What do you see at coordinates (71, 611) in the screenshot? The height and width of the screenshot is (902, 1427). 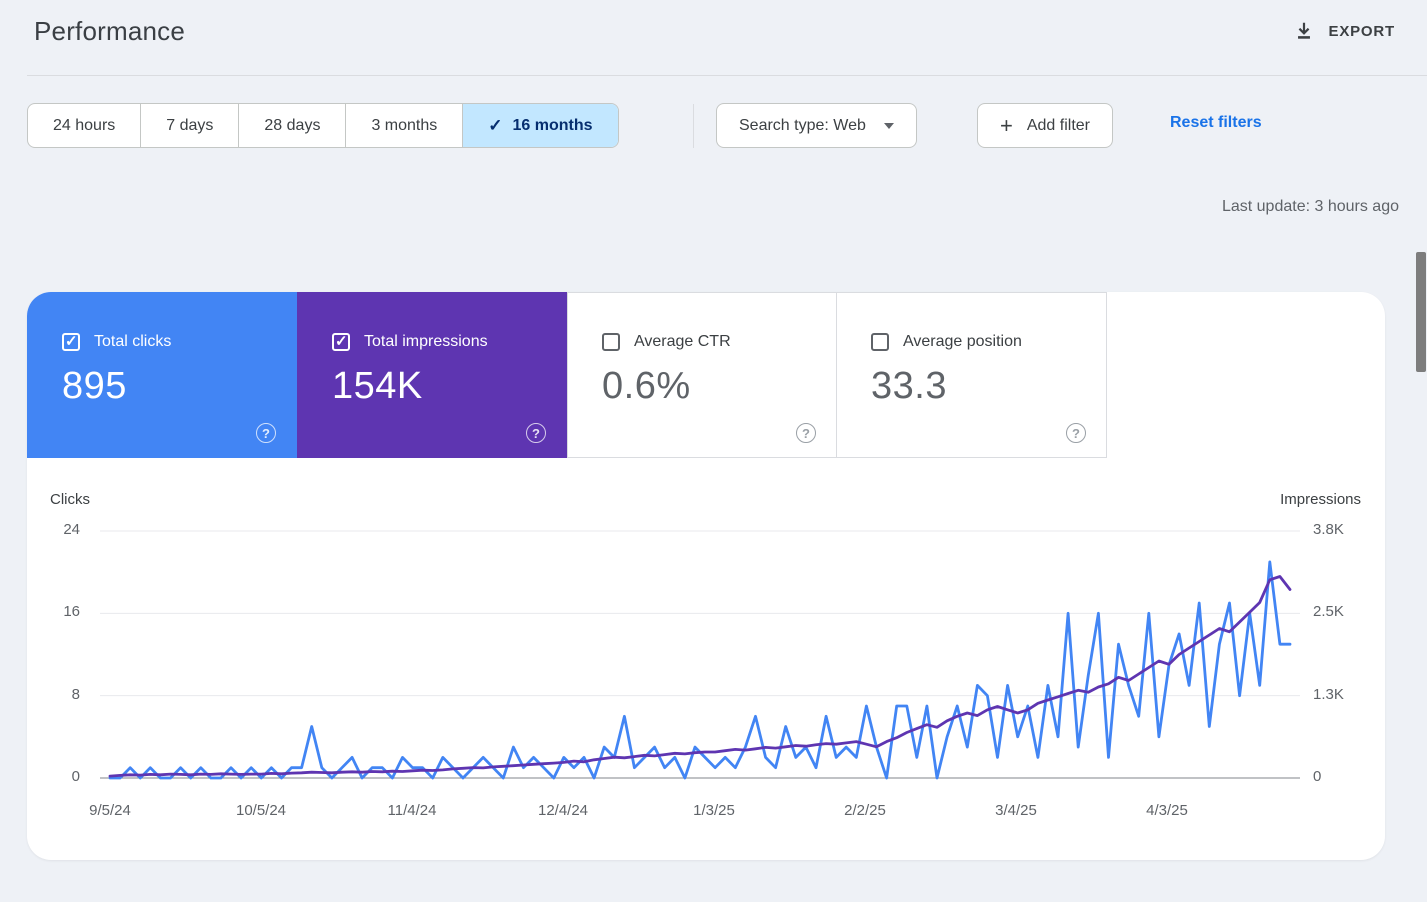 I see `left-tick: 16` at bounding box center [71, 611].